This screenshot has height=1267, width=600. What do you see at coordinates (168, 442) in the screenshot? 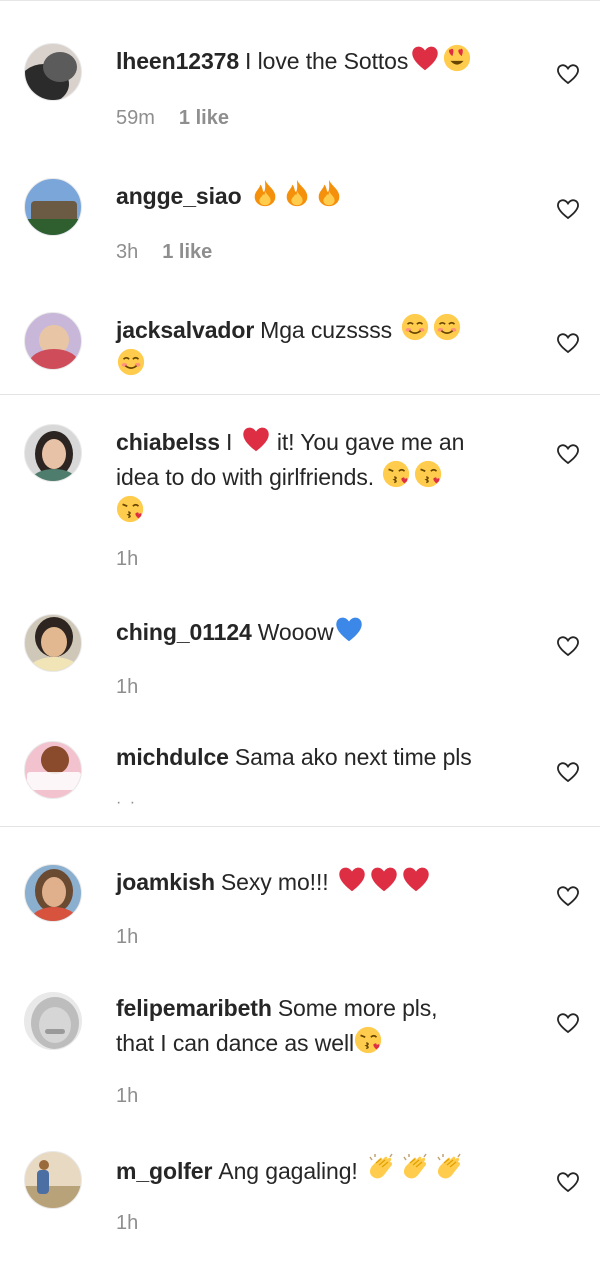
I see `comment-username: chiabelss` at bounding box center [168, 442].